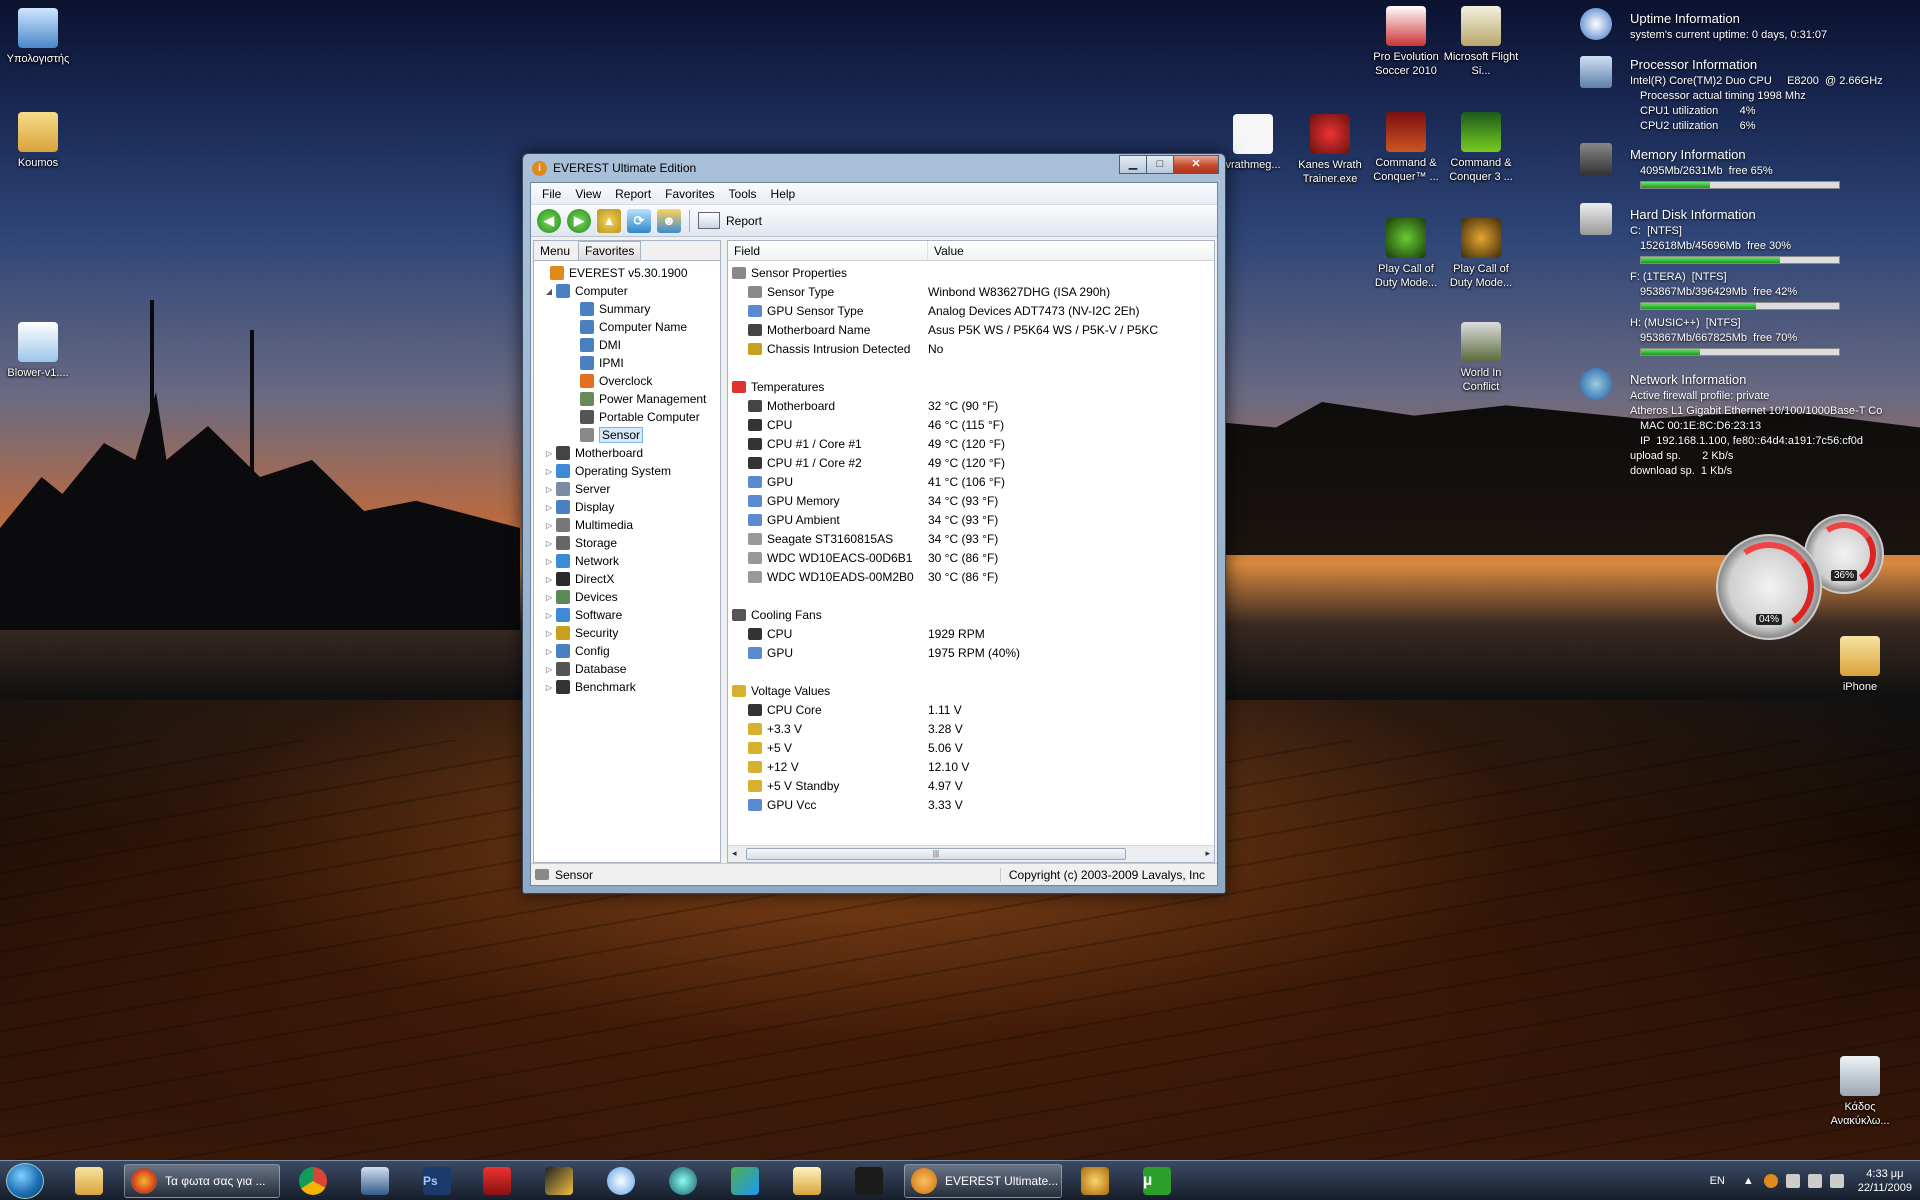  Describe the element at coordinates (971, 804) in the screenshot. I see `table-row: GPU Vcc 3.33 V` at that location.